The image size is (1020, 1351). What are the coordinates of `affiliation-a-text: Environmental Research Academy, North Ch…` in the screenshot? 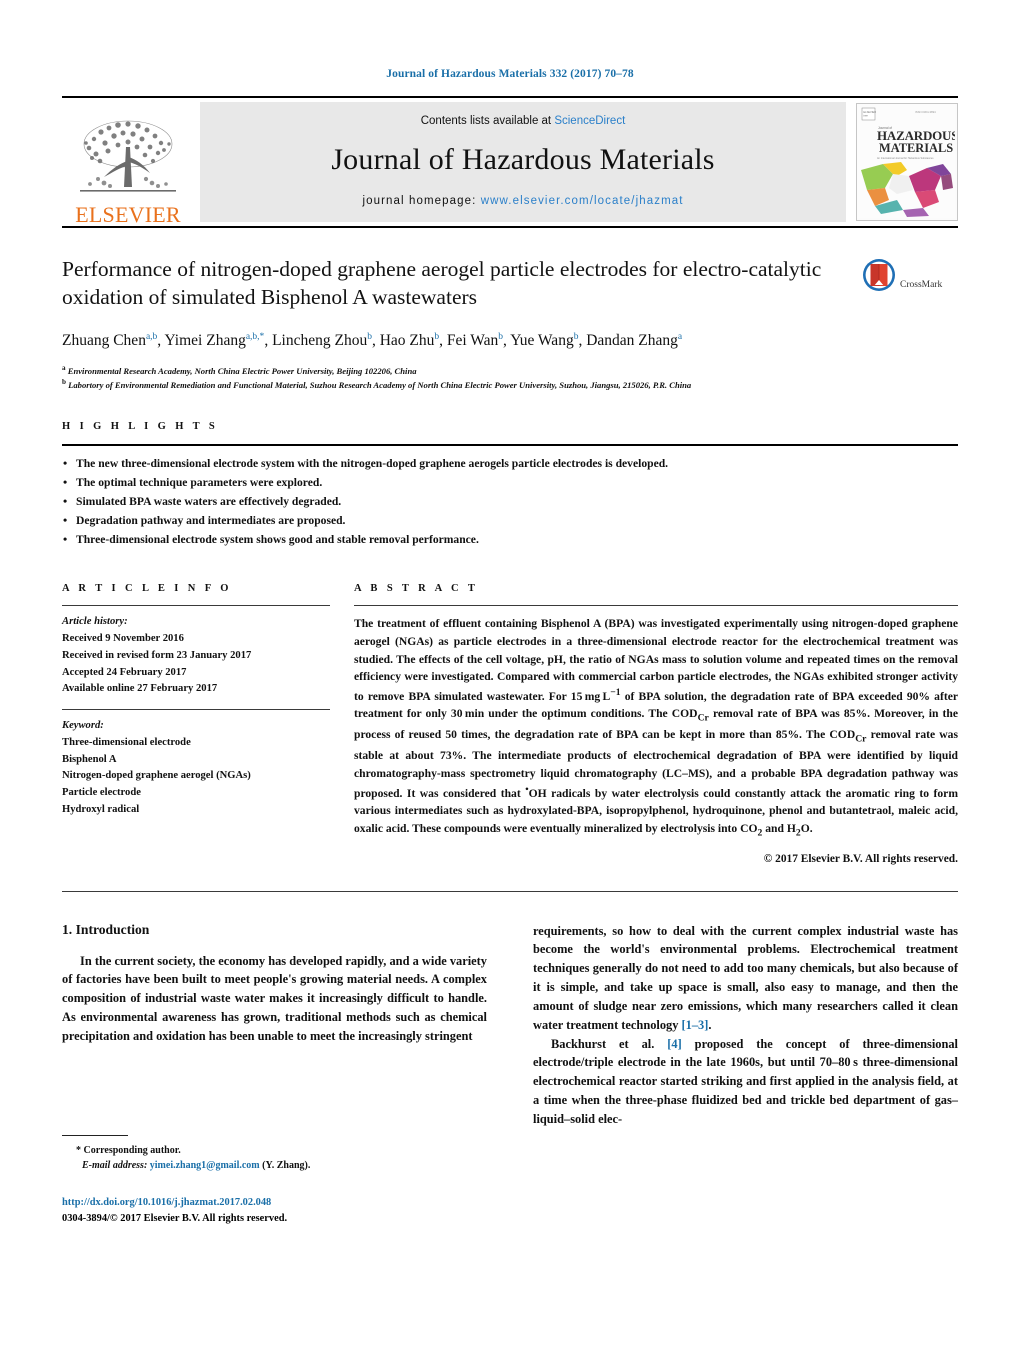 It's located at (242, 371).